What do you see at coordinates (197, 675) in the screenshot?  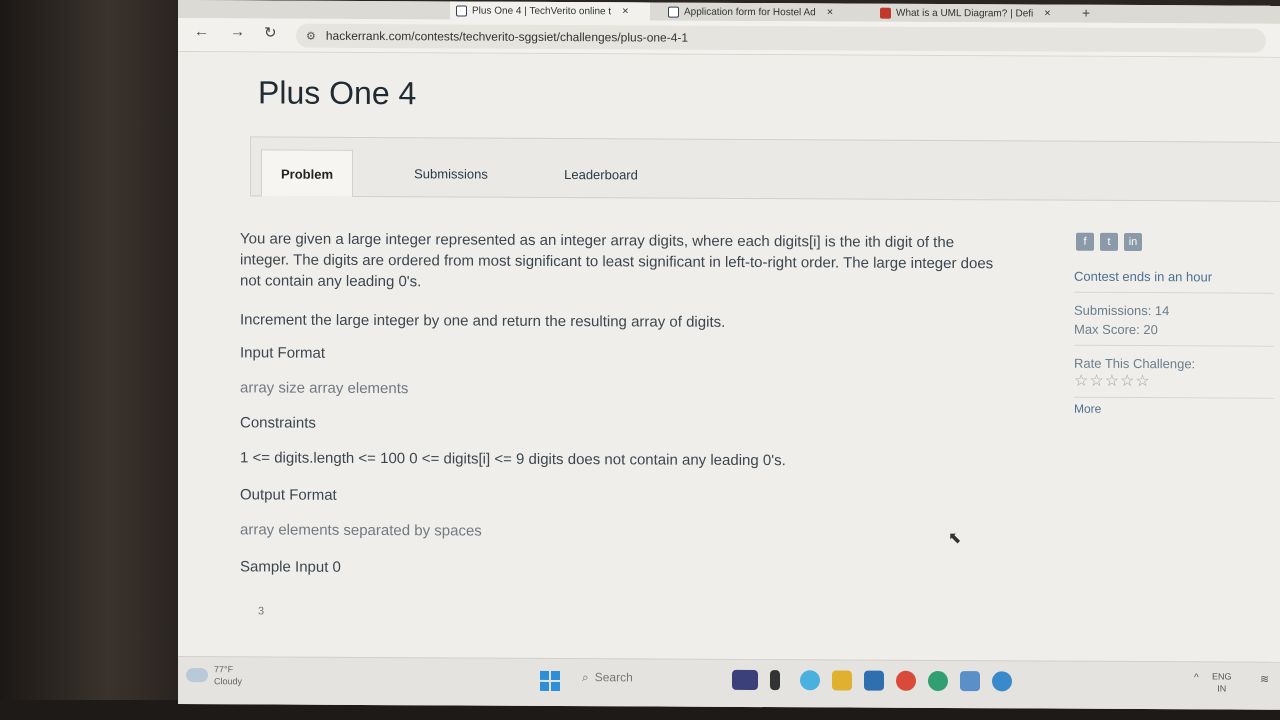 I see `cloud-icon` at bounding box center [197, 675].